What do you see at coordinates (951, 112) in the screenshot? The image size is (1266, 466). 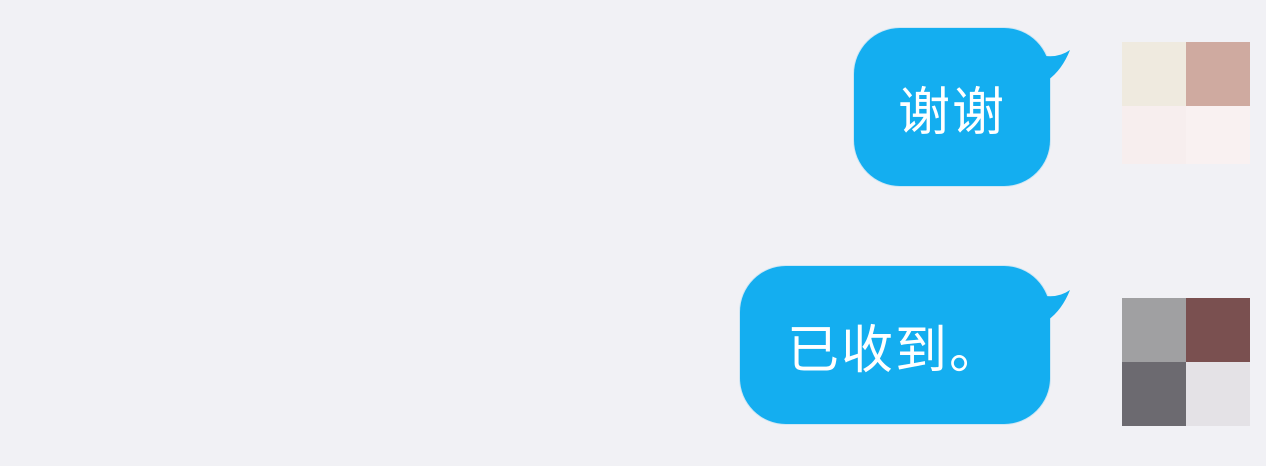 I see `message-text: 谢谢` at bounding box center [951, 112].